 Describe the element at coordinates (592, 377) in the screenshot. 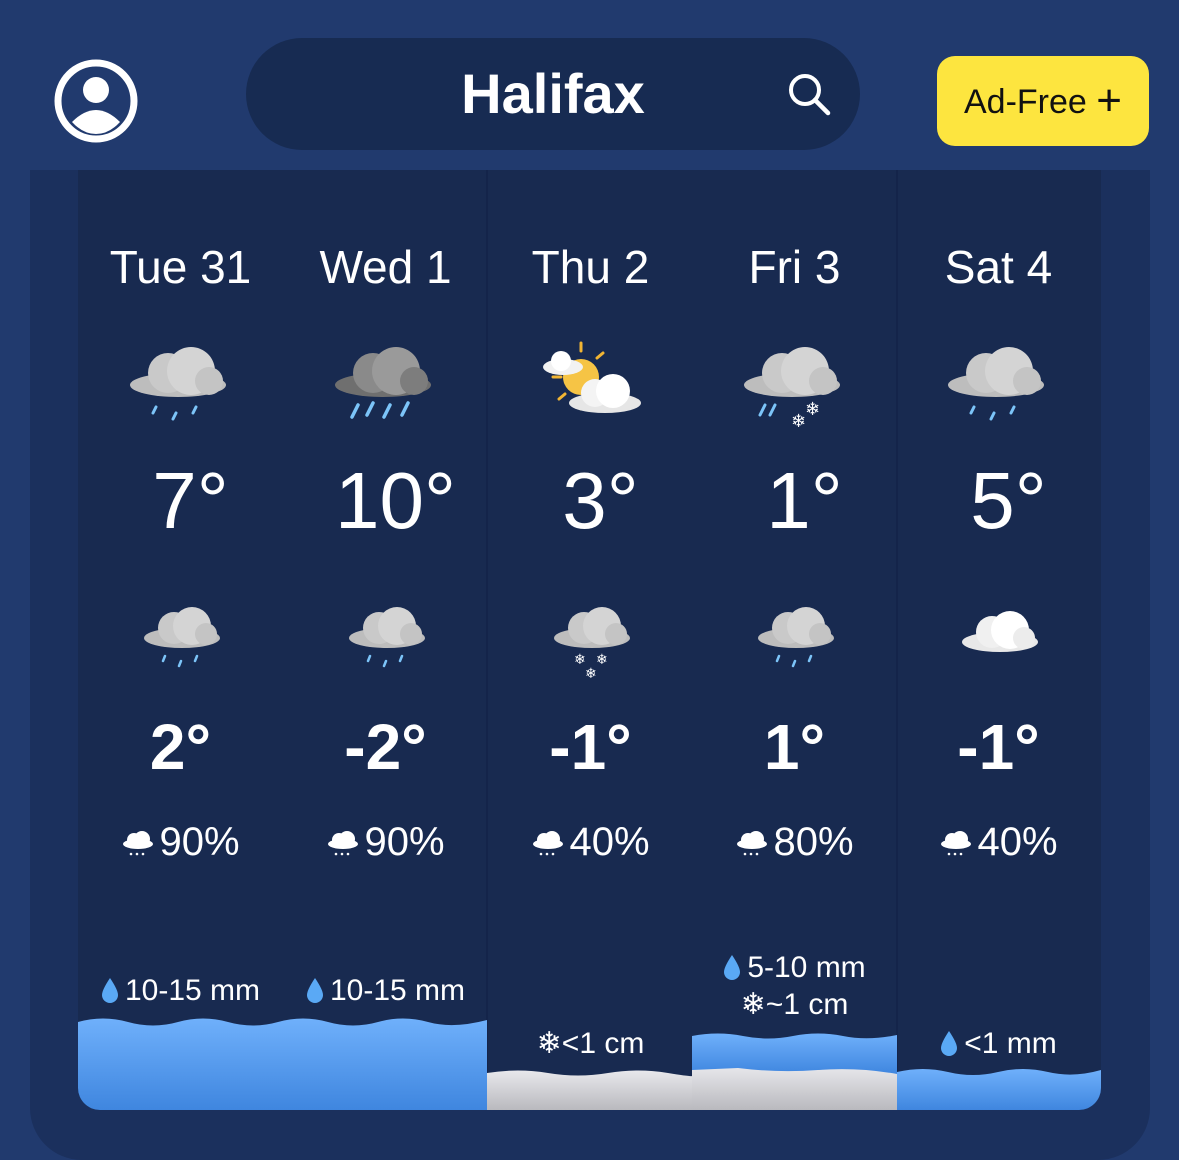

I see `sun-cloud-icon` at that location.